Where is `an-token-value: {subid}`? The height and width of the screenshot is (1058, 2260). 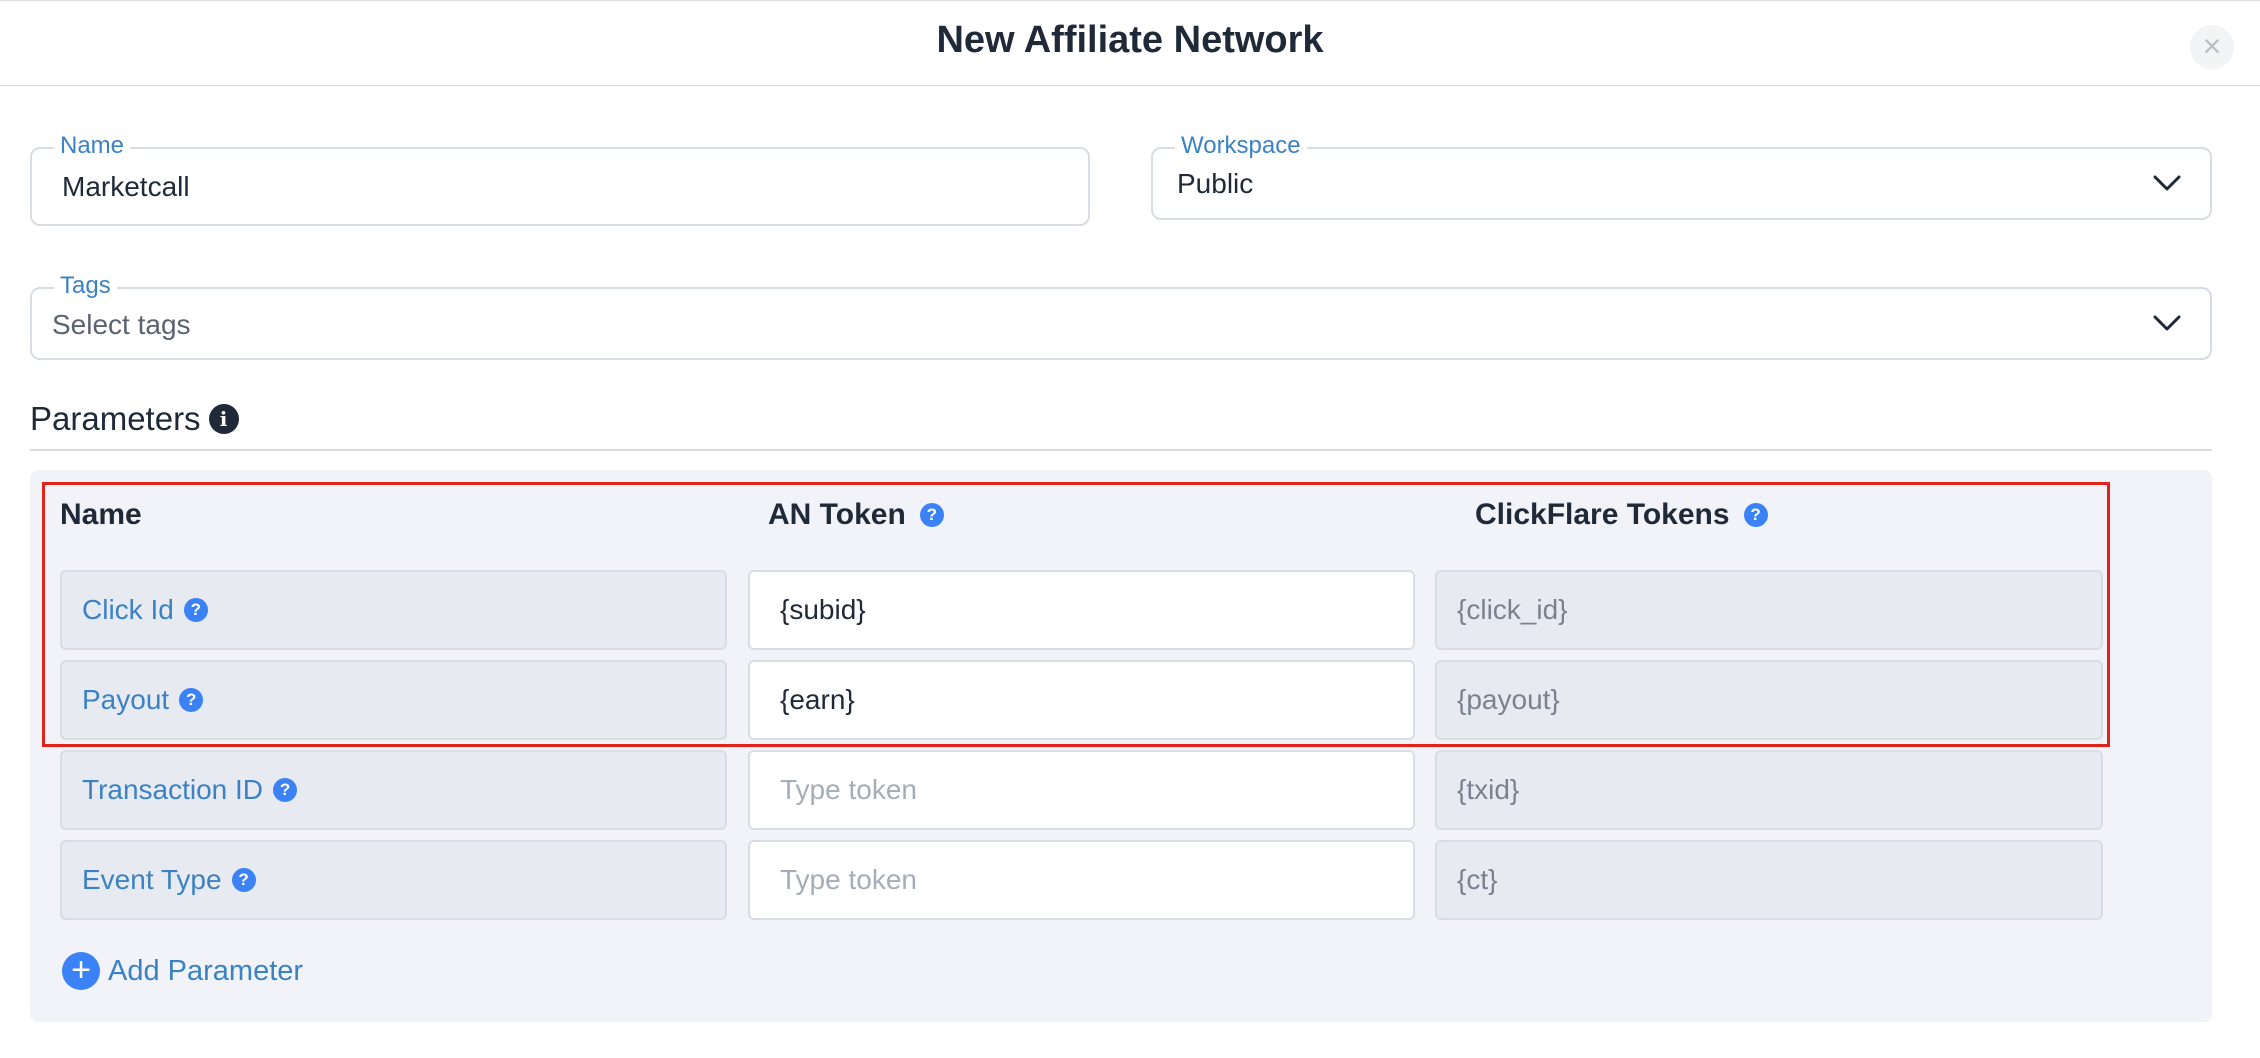 an-token-value: {subid} is located at coordinates (823, 609).